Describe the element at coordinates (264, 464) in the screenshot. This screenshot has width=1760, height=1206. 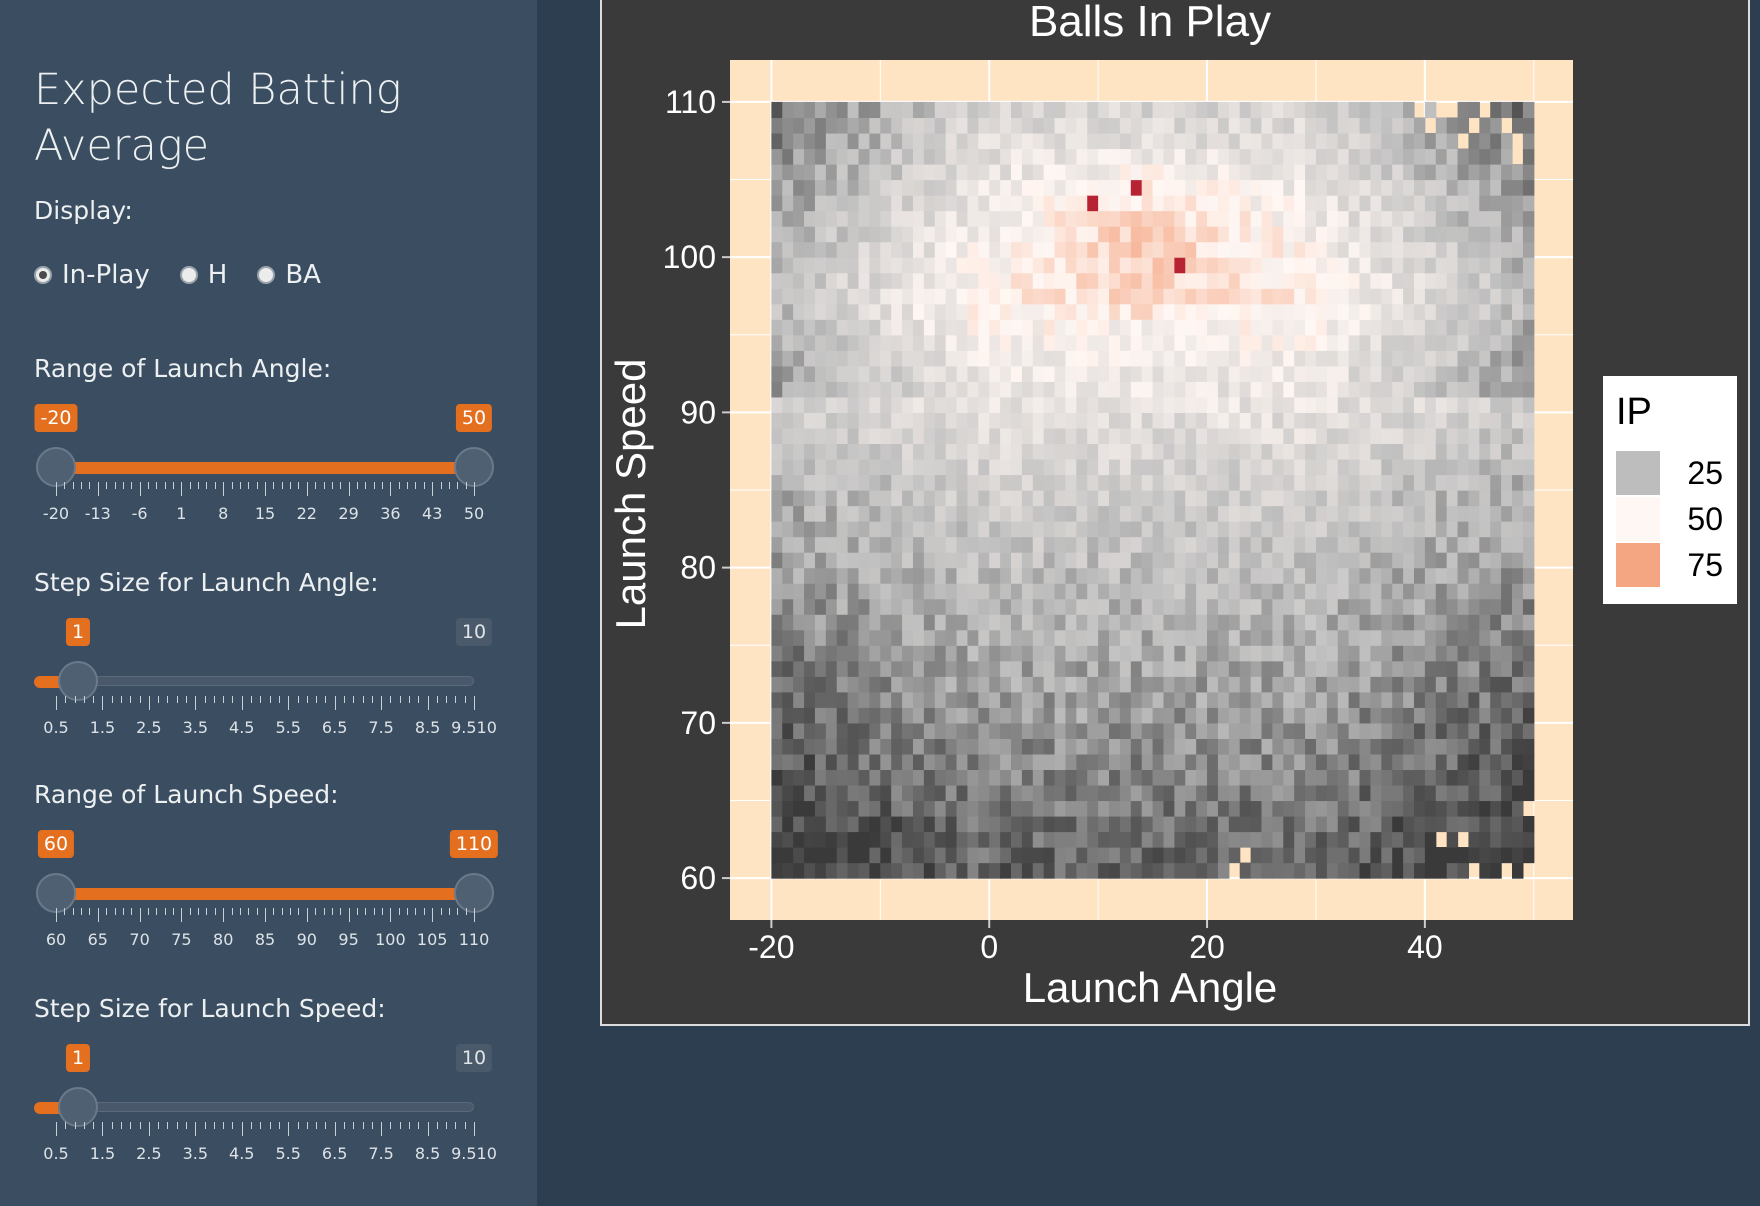
I see `launch-angle-range-slider: -20 50 -20 -13 -6 1 8 15 22 29 36 43 50` at that location.